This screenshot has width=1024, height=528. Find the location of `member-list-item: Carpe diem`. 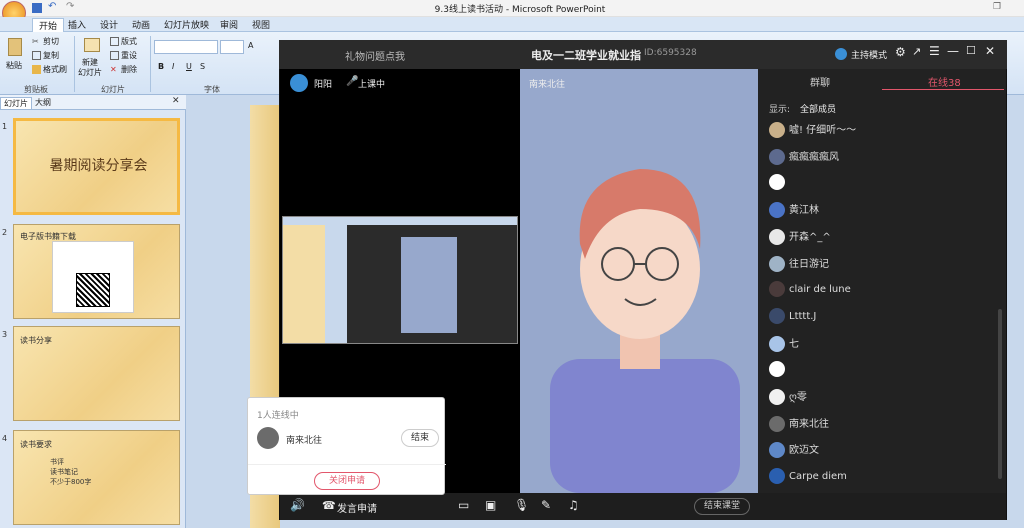

member-list-item: Carpe diem is located at coordinates (808, 478).